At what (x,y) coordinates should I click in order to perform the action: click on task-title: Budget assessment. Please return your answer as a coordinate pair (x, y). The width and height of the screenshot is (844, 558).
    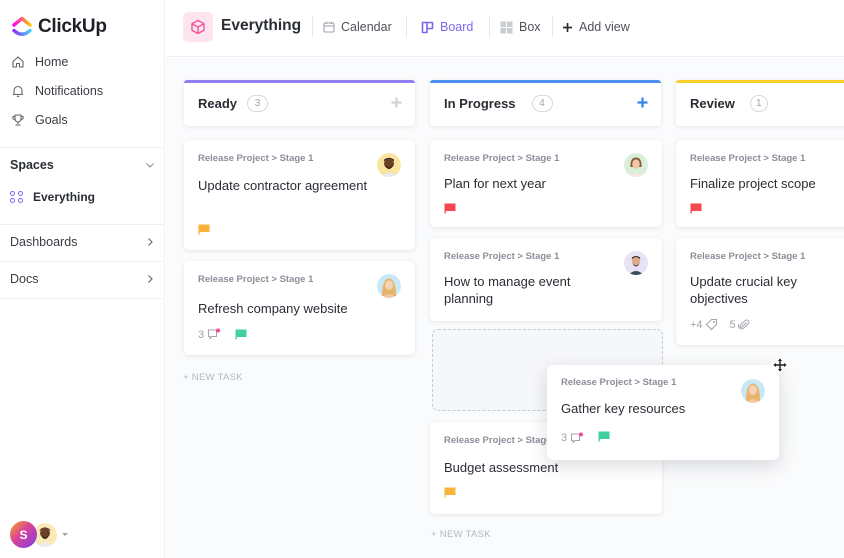
    Looking at the image, I should click on (501, 467).